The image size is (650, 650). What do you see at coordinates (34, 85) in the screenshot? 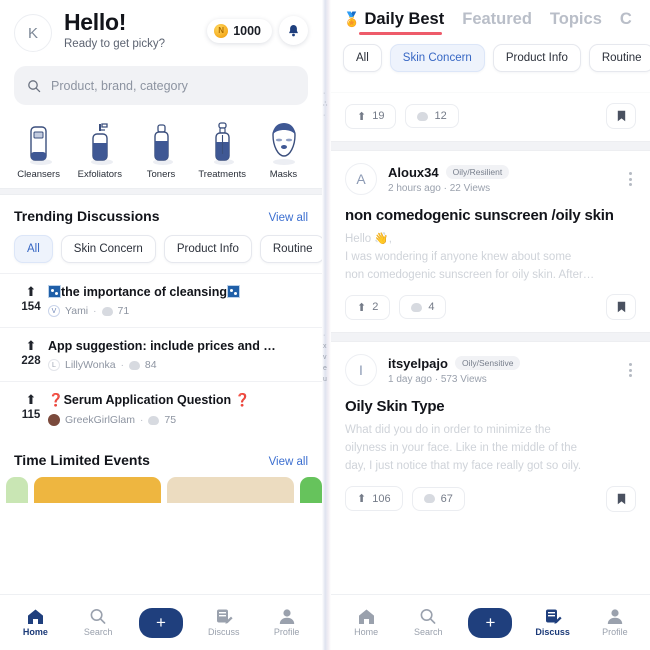
I see `search-icon` at bounding box center [34, 85].